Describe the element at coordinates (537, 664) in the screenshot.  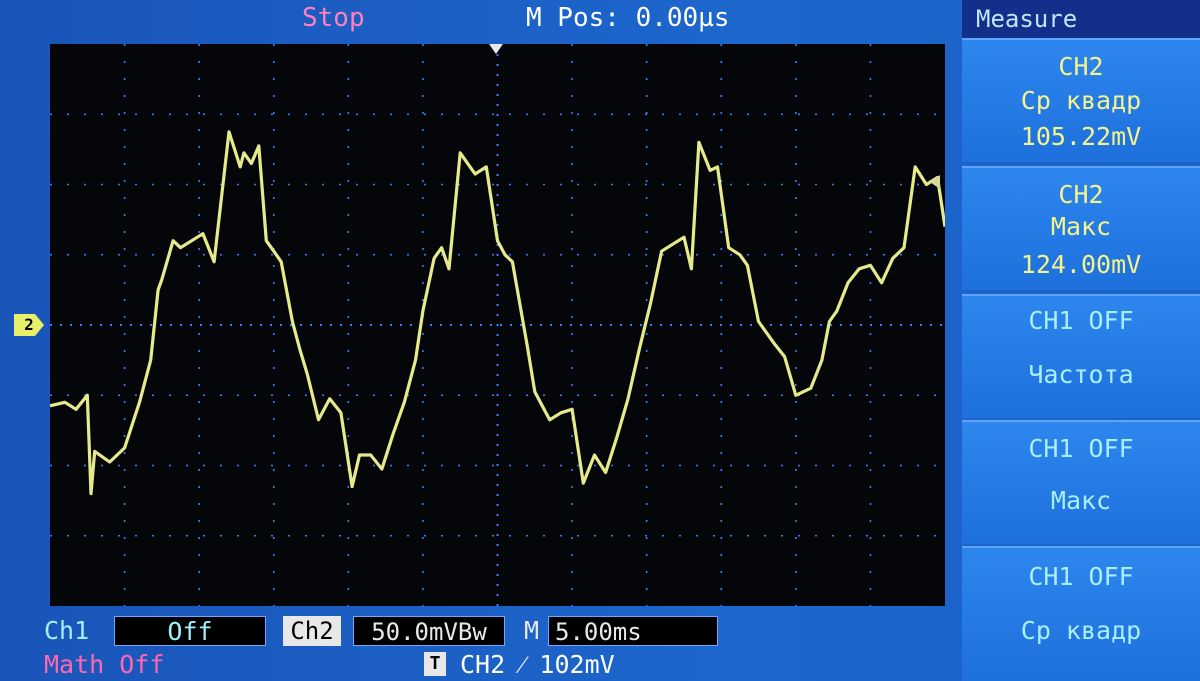
I see `trigger-info: CH2 ⁄ 102mV` at that location.